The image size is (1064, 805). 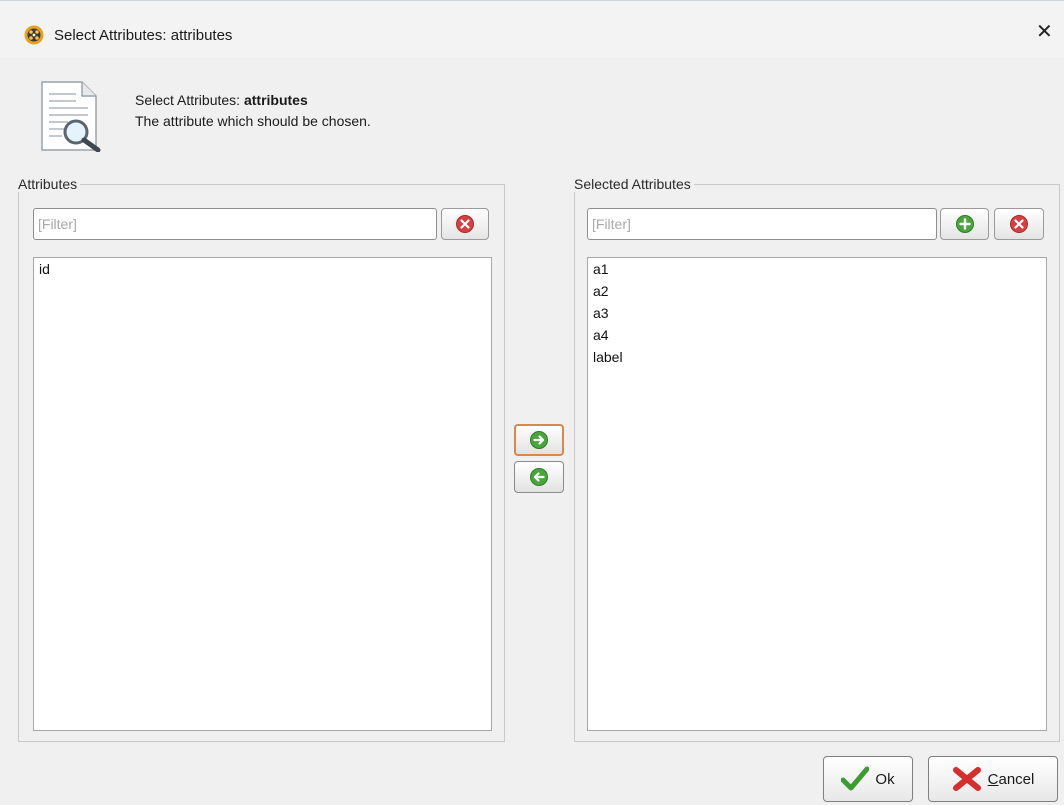 What do you see at coordinates (275, 100) in the screenshot?
I see `header-param-name: attributes` at bounding box center [275, 100].